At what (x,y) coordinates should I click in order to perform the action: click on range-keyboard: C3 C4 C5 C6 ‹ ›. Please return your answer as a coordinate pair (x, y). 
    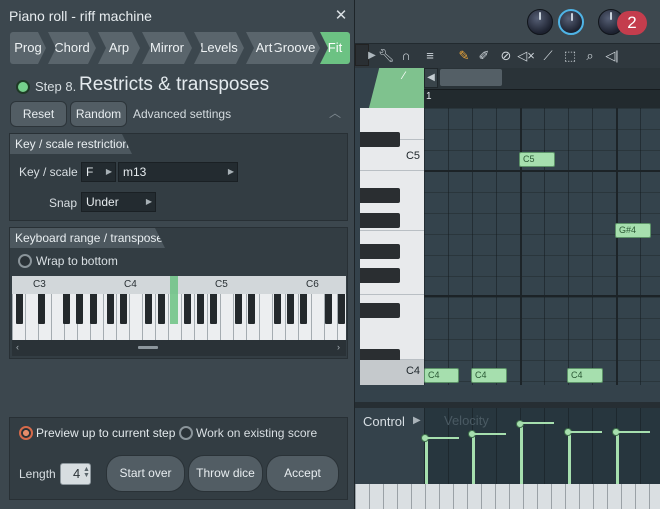
    Looking at the image, I should click on (179, 316).